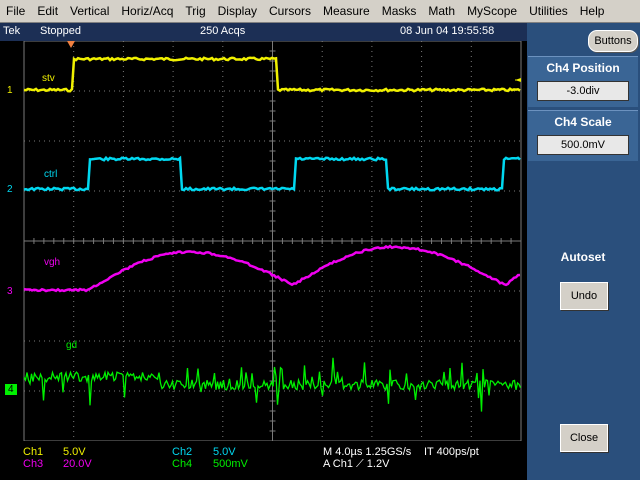 The height and width of the screenshot is (480, 640). Describe the element at coordinates (583, 91) in the screenshot. I see `ch4-position-field: -3.0div` at that location.